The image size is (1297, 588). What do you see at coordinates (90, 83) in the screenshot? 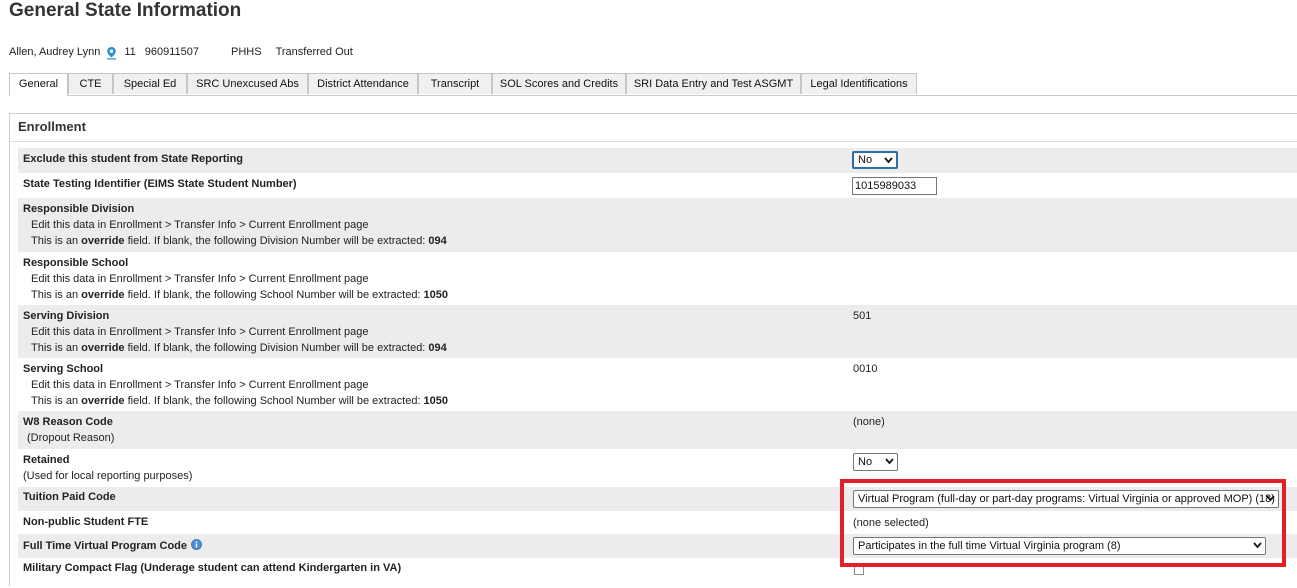
I see `tab-cte: CTE` at bounding box center [90, 83].